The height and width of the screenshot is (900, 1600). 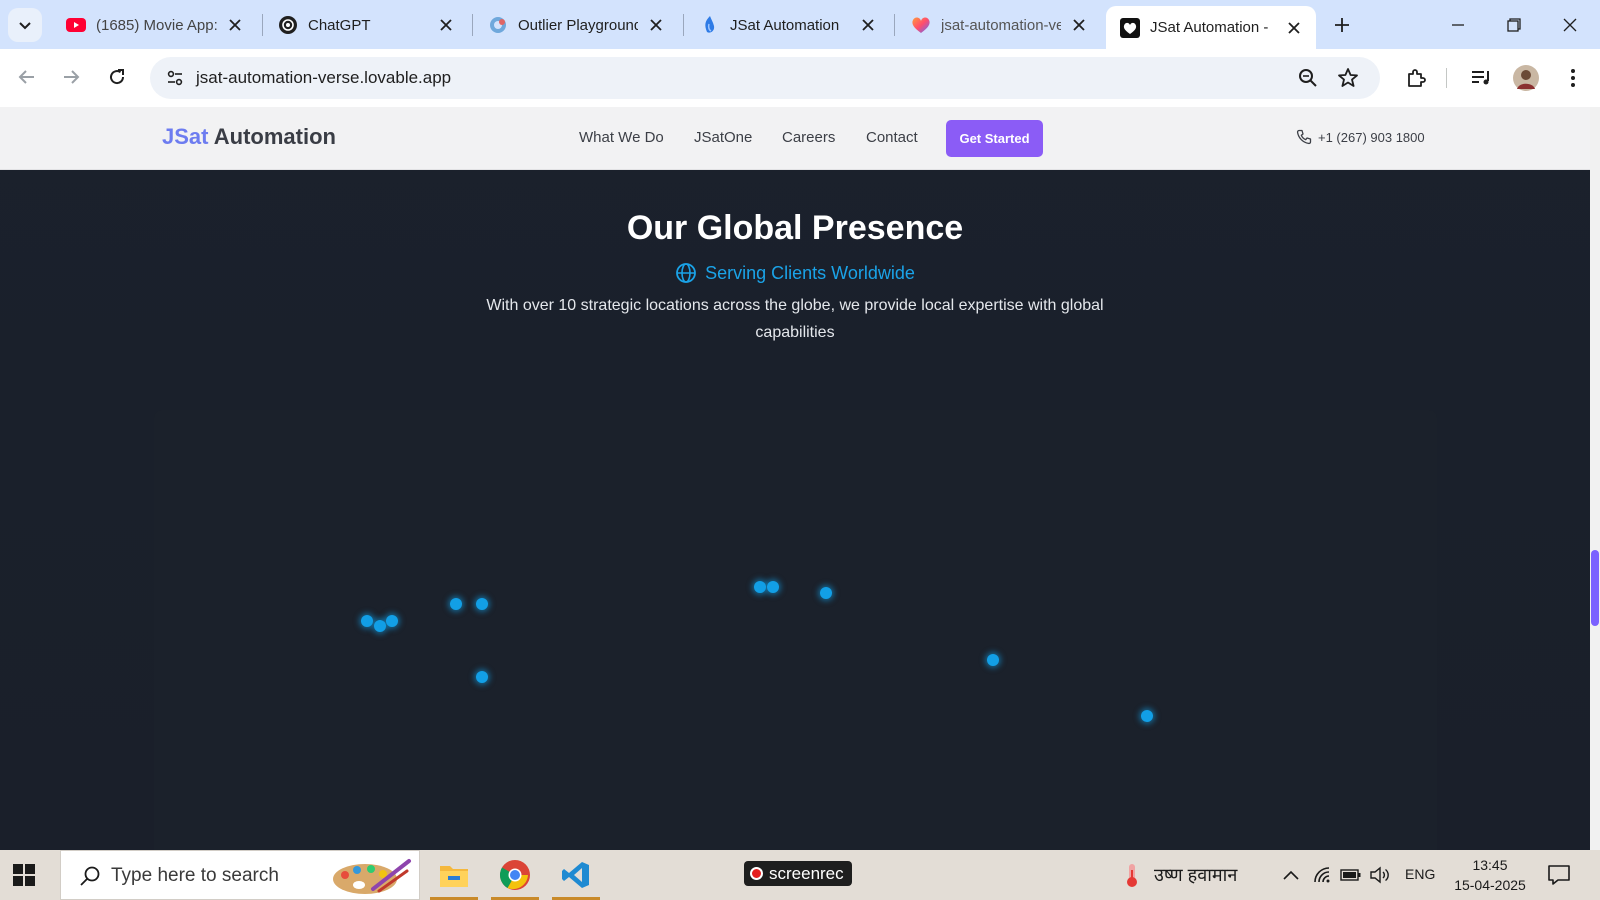 I want to click on forward-button, so click(x=71, y=77).